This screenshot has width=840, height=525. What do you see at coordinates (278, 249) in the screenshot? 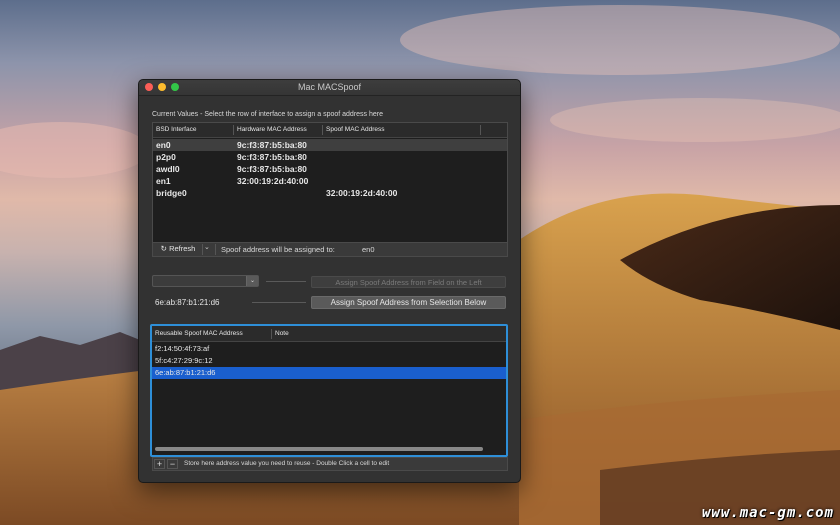
I see `assign-status-text: Spoof address will be assigned to:` at bounding box center [278, 249].